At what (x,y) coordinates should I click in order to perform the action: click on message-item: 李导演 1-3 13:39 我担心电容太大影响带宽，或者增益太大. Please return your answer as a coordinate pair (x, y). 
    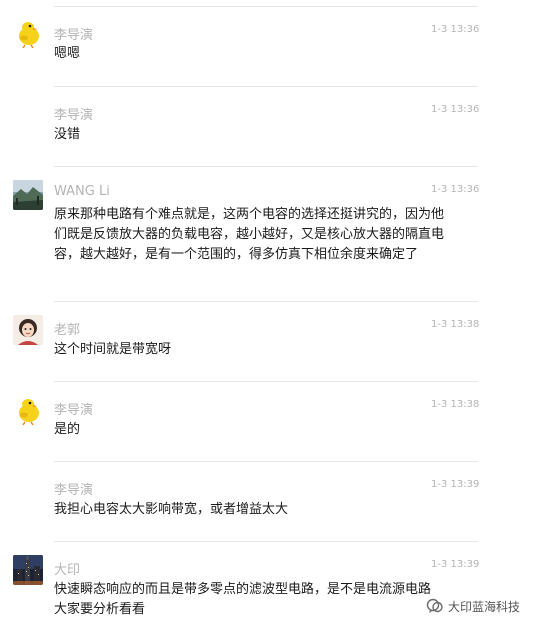
    Looking at the image, I should click on (271, 498).